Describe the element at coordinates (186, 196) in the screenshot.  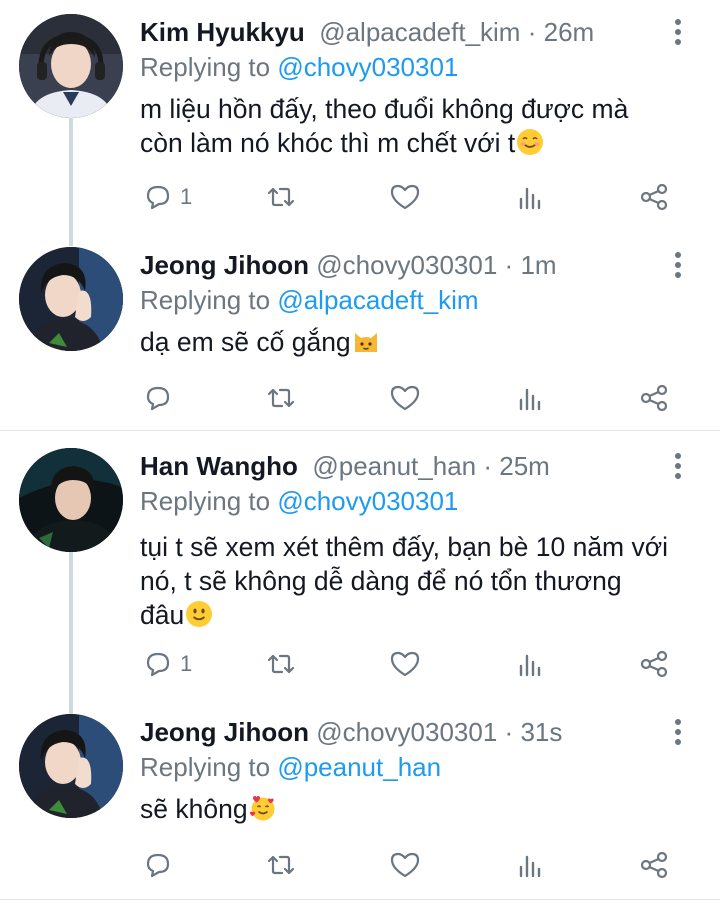
I see `reply-count: 1` at that location.